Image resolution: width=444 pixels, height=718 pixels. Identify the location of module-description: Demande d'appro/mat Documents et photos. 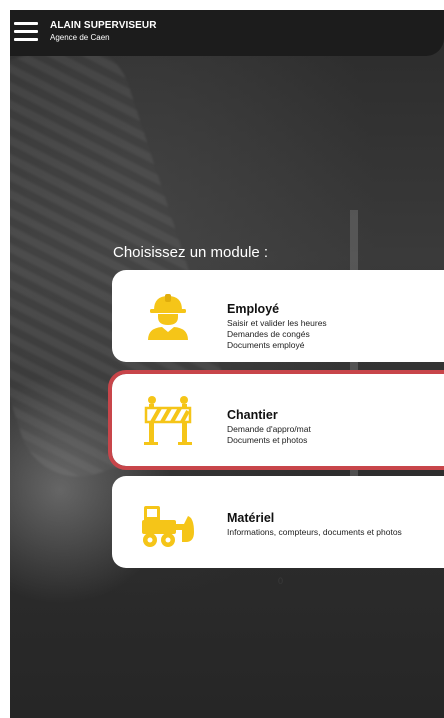
(269, 435).